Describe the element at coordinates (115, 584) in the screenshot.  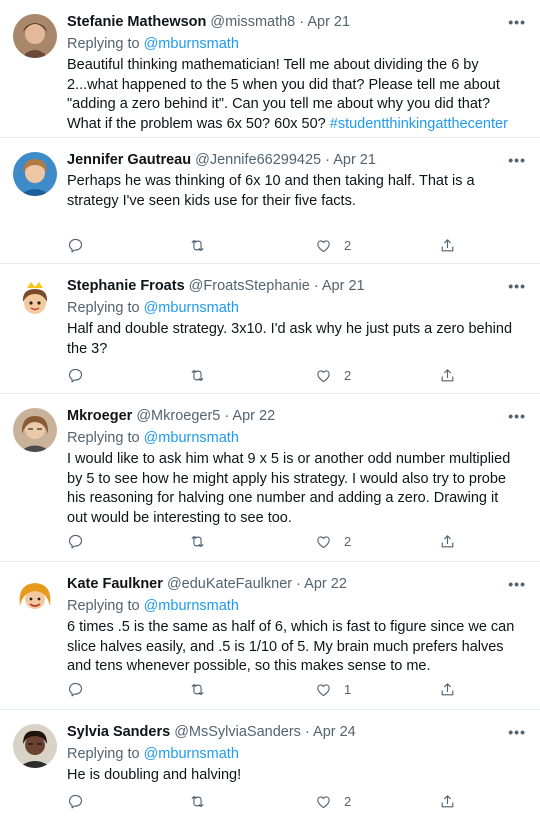
I see `display-name: Kate Faulkner` at that location.